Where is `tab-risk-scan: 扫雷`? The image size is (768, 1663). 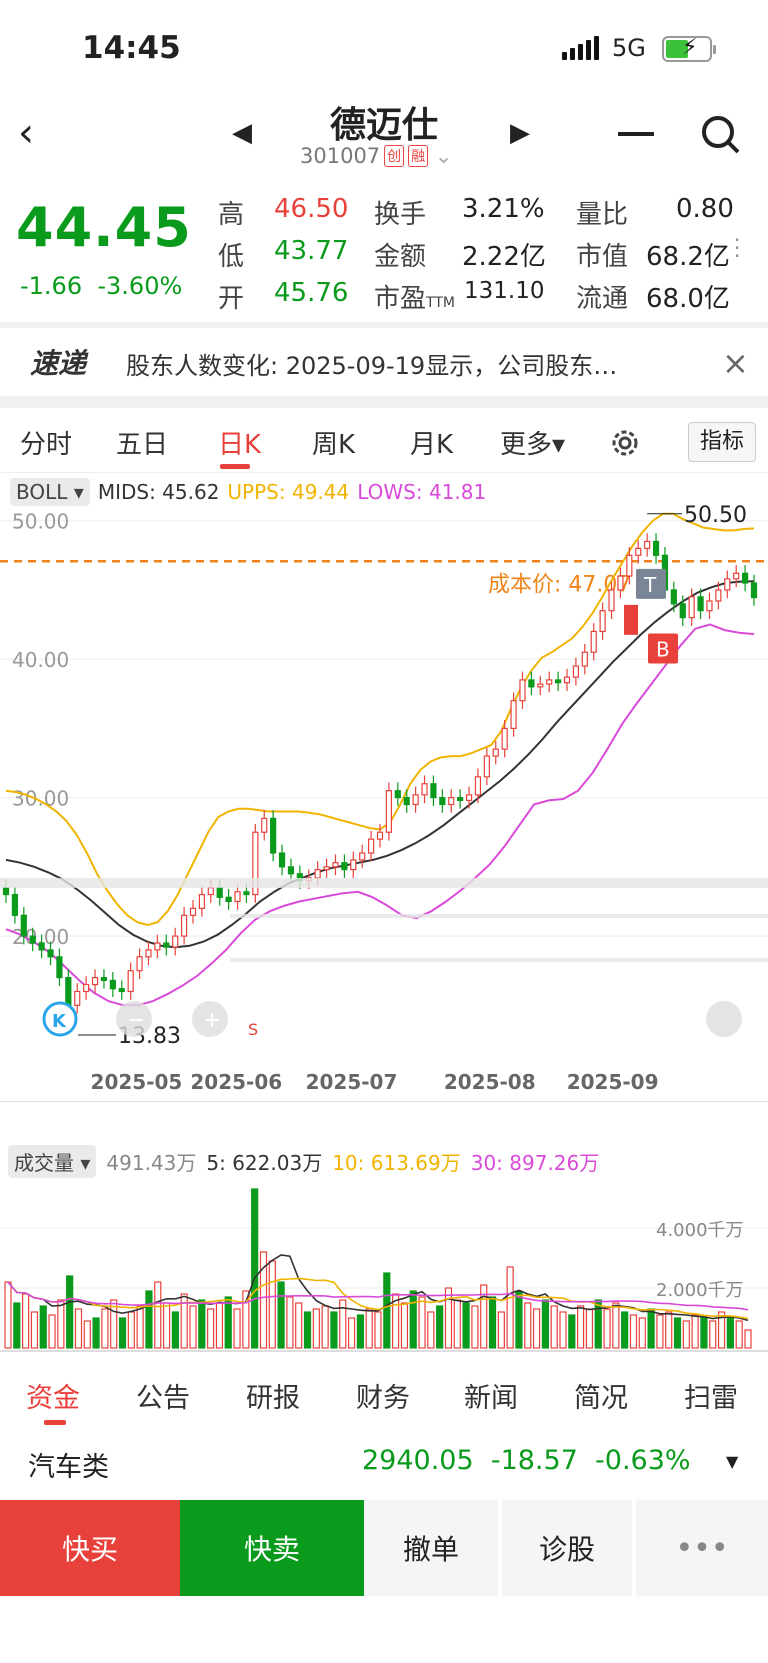 tab-risk-scan: 扫雷 is located at coordinates (711, 1395).